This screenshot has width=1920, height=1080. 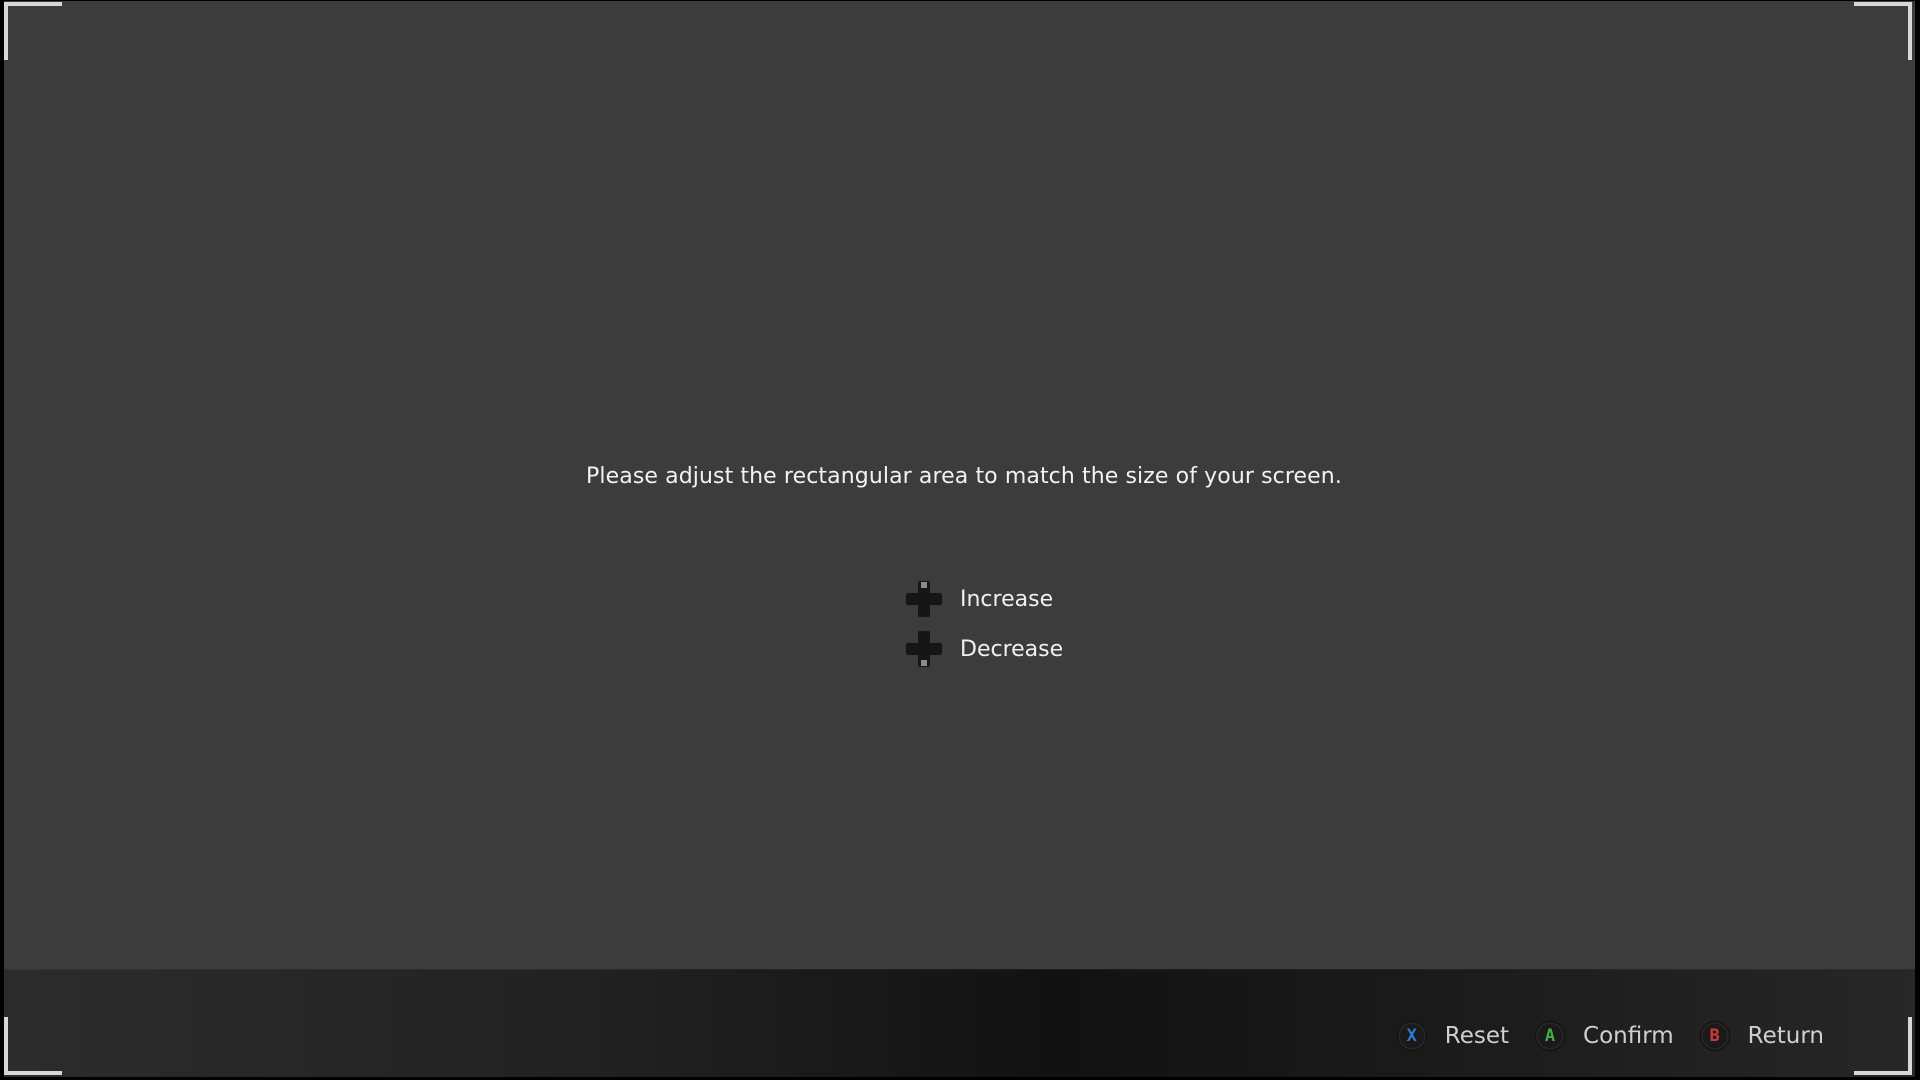 What do you see at coordinates (1012, 649) in the screenshot?
I see `decrease-label: Decrease` at bounding box center [1012, 649].